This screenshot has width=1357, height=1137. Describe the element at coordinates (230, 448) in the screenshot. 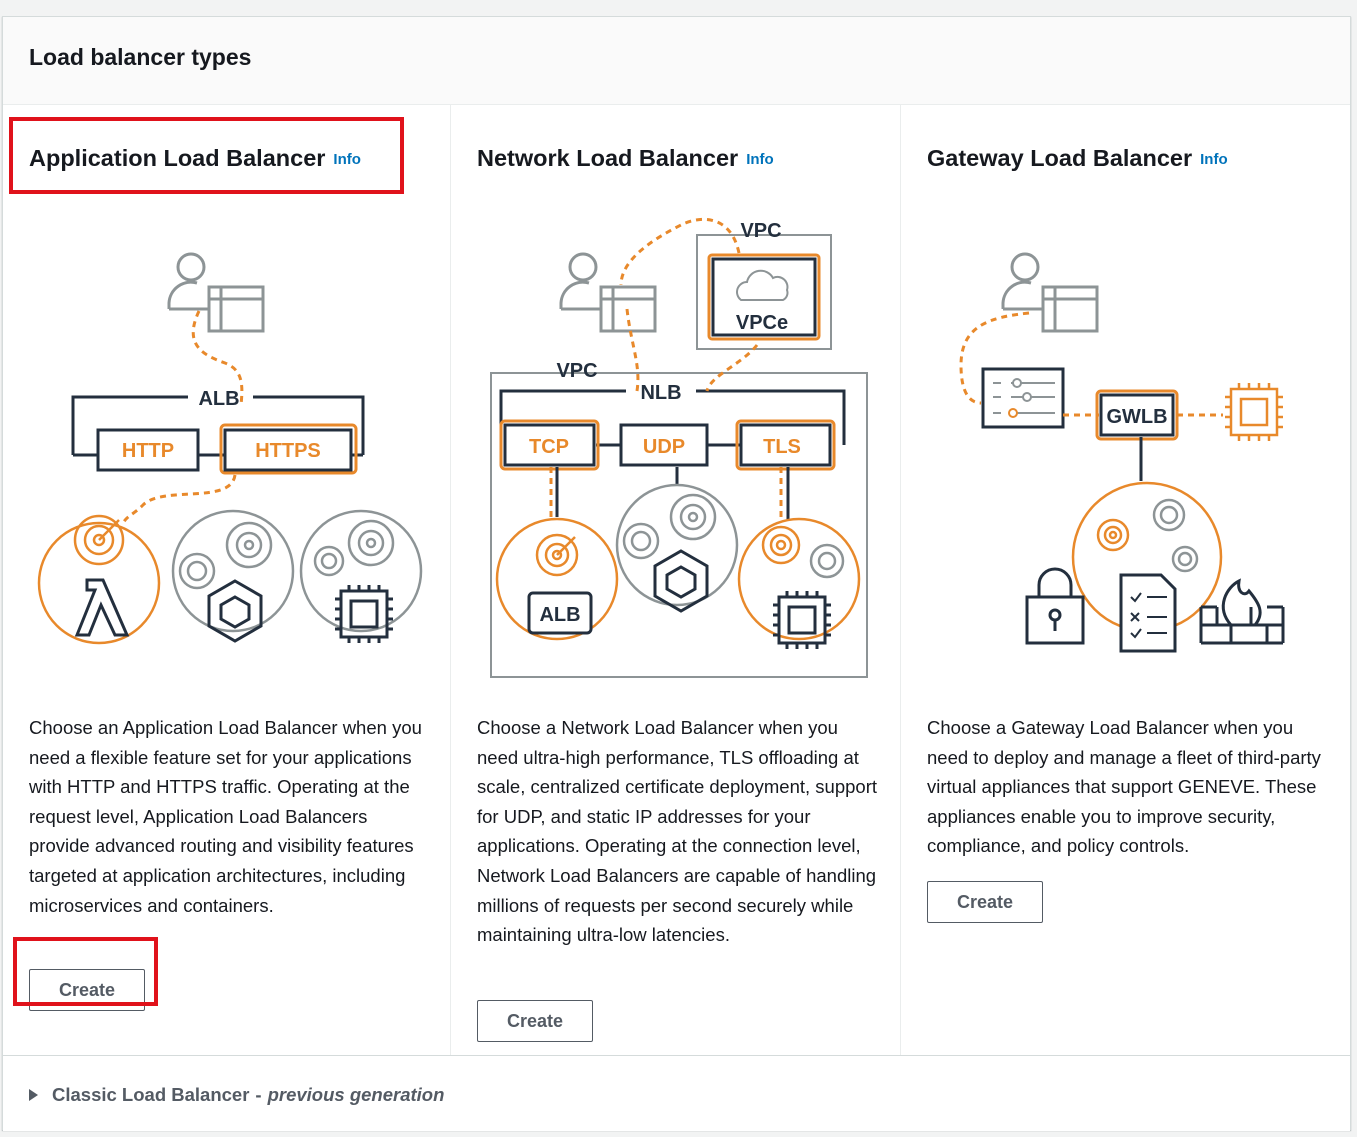

I see `alb-diagram: ALB HTTP HTTPS` at that location.